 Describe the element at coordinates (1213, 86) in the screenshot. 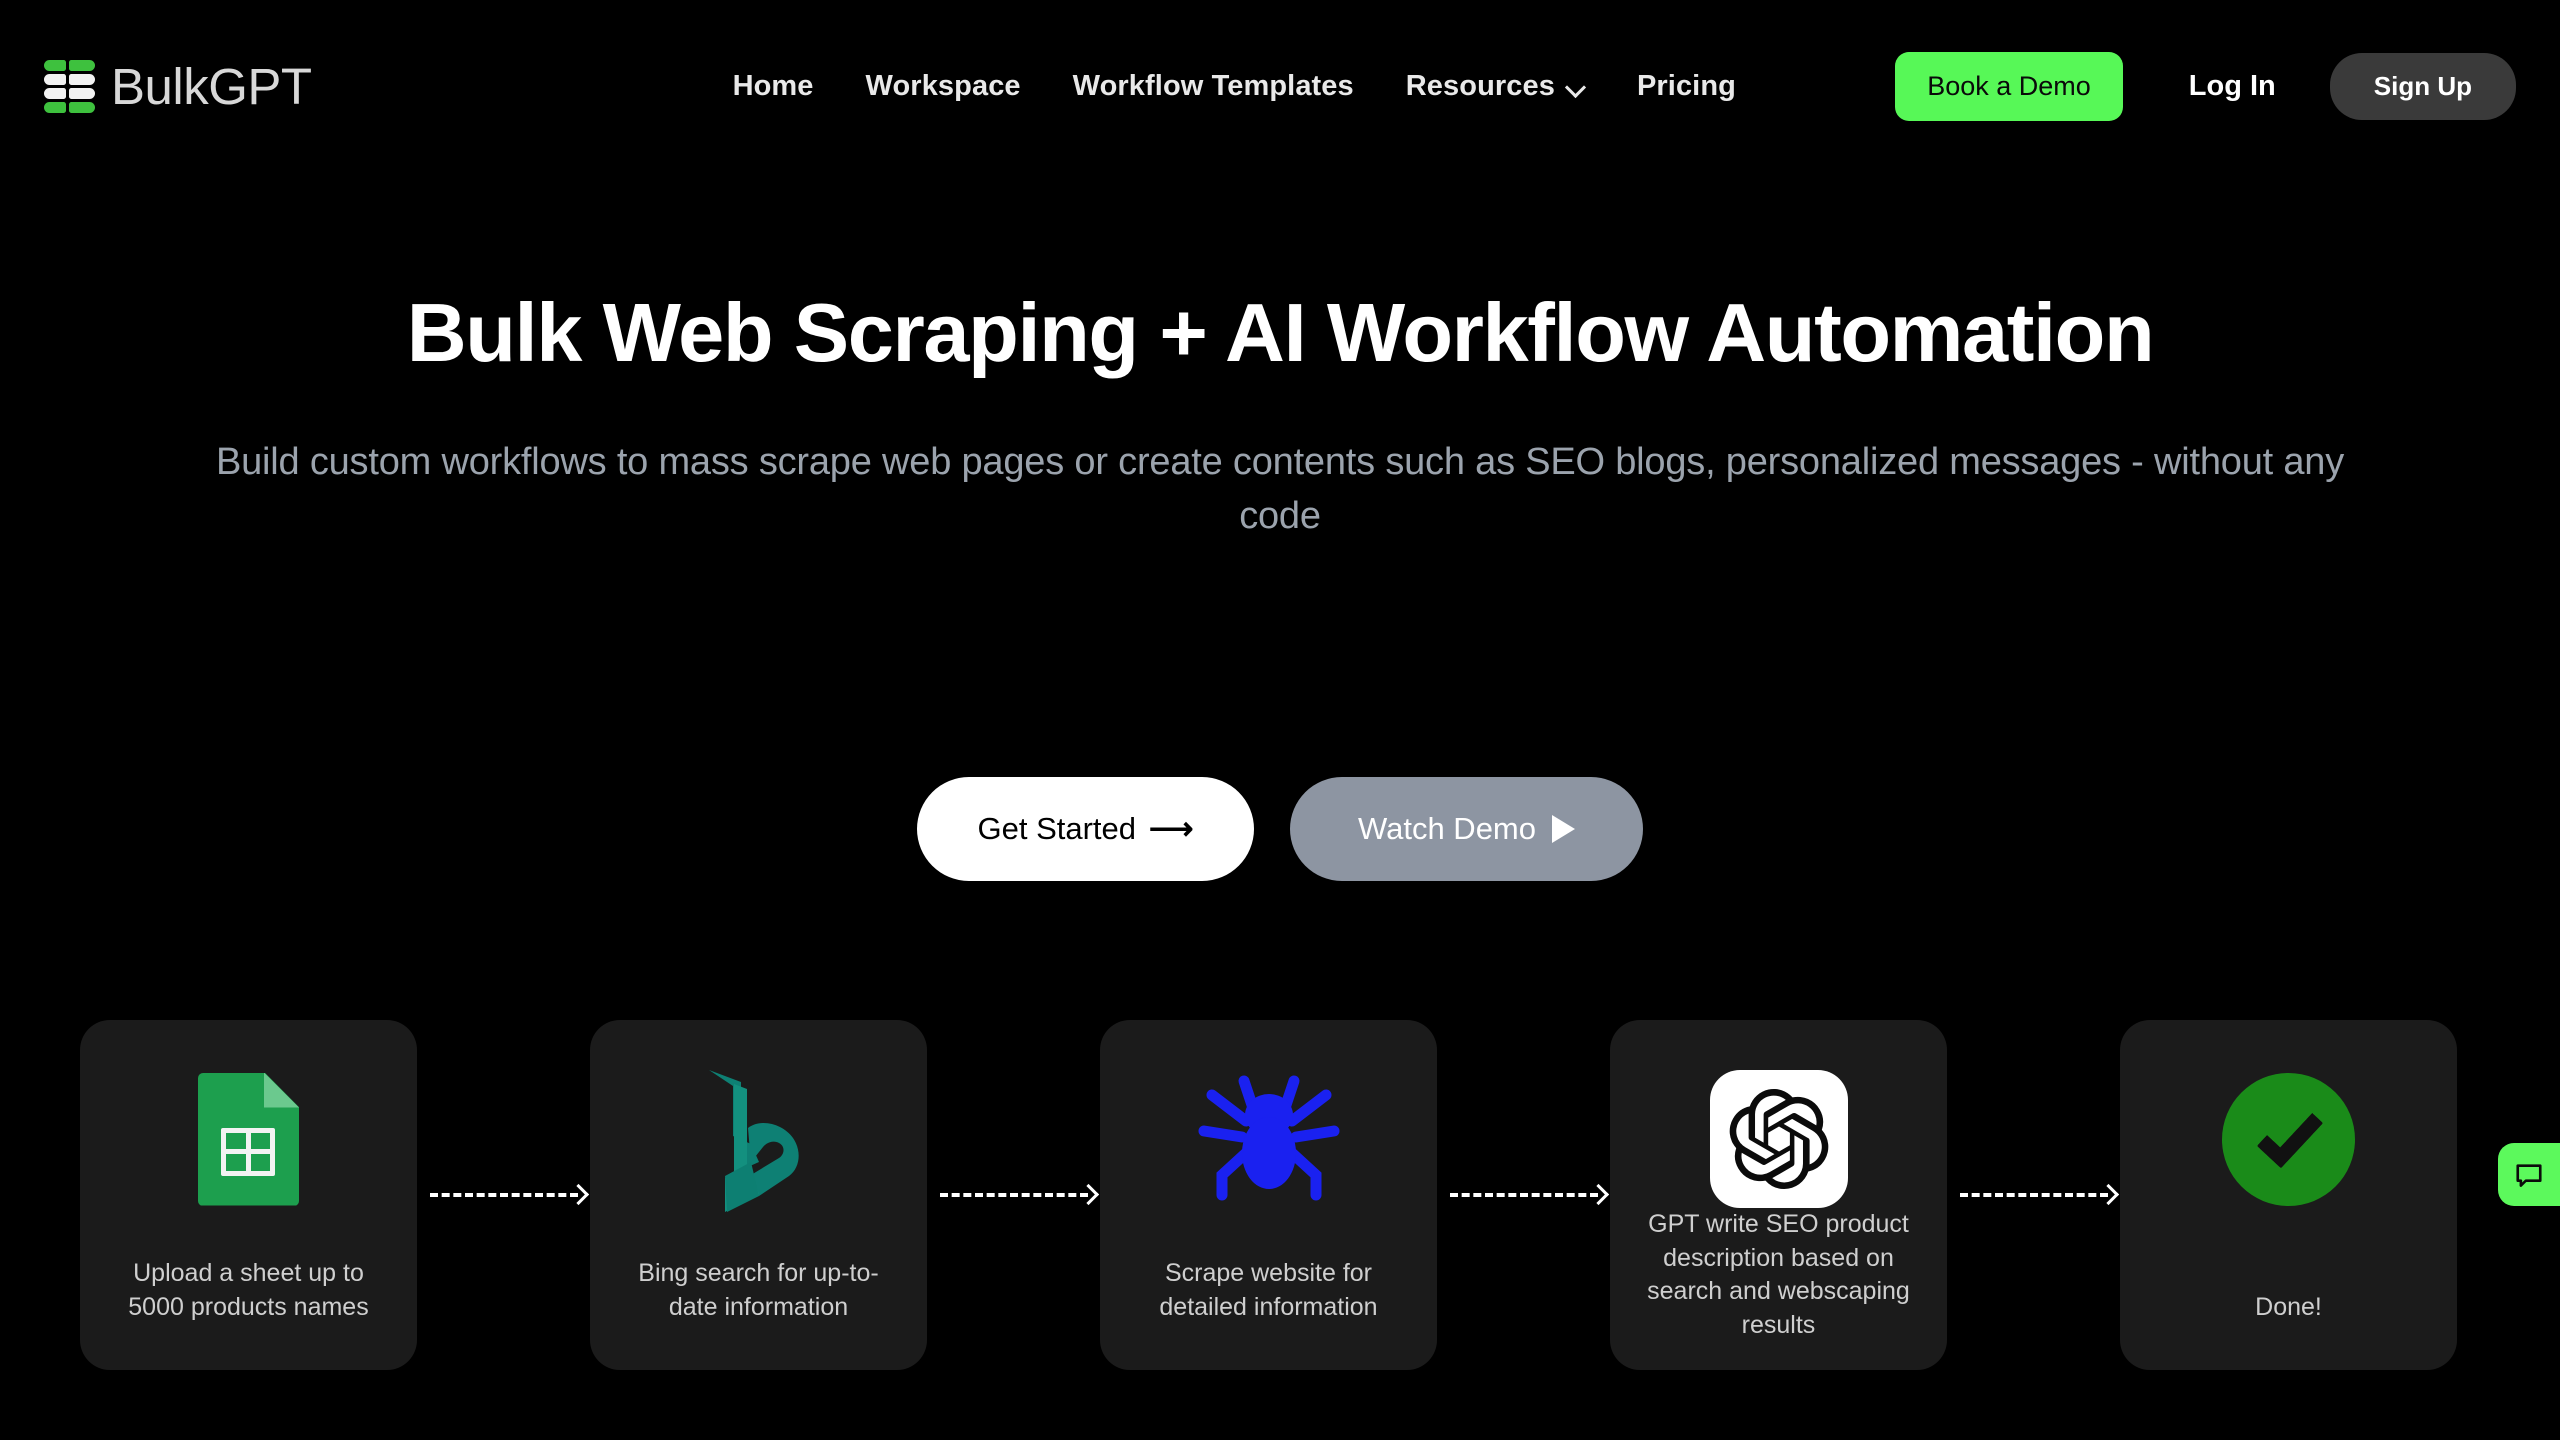

I see `nav-item-workflow-templates: Workflow Templates` at that location.